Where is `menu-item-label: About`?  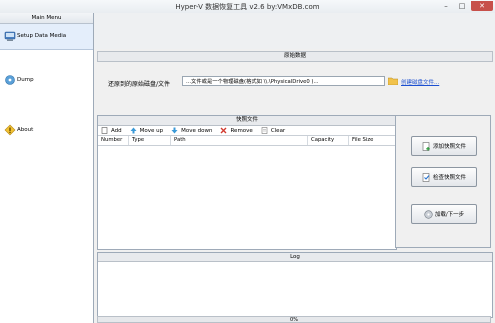 menu-item-label: About is located at coordinates (25, 130).